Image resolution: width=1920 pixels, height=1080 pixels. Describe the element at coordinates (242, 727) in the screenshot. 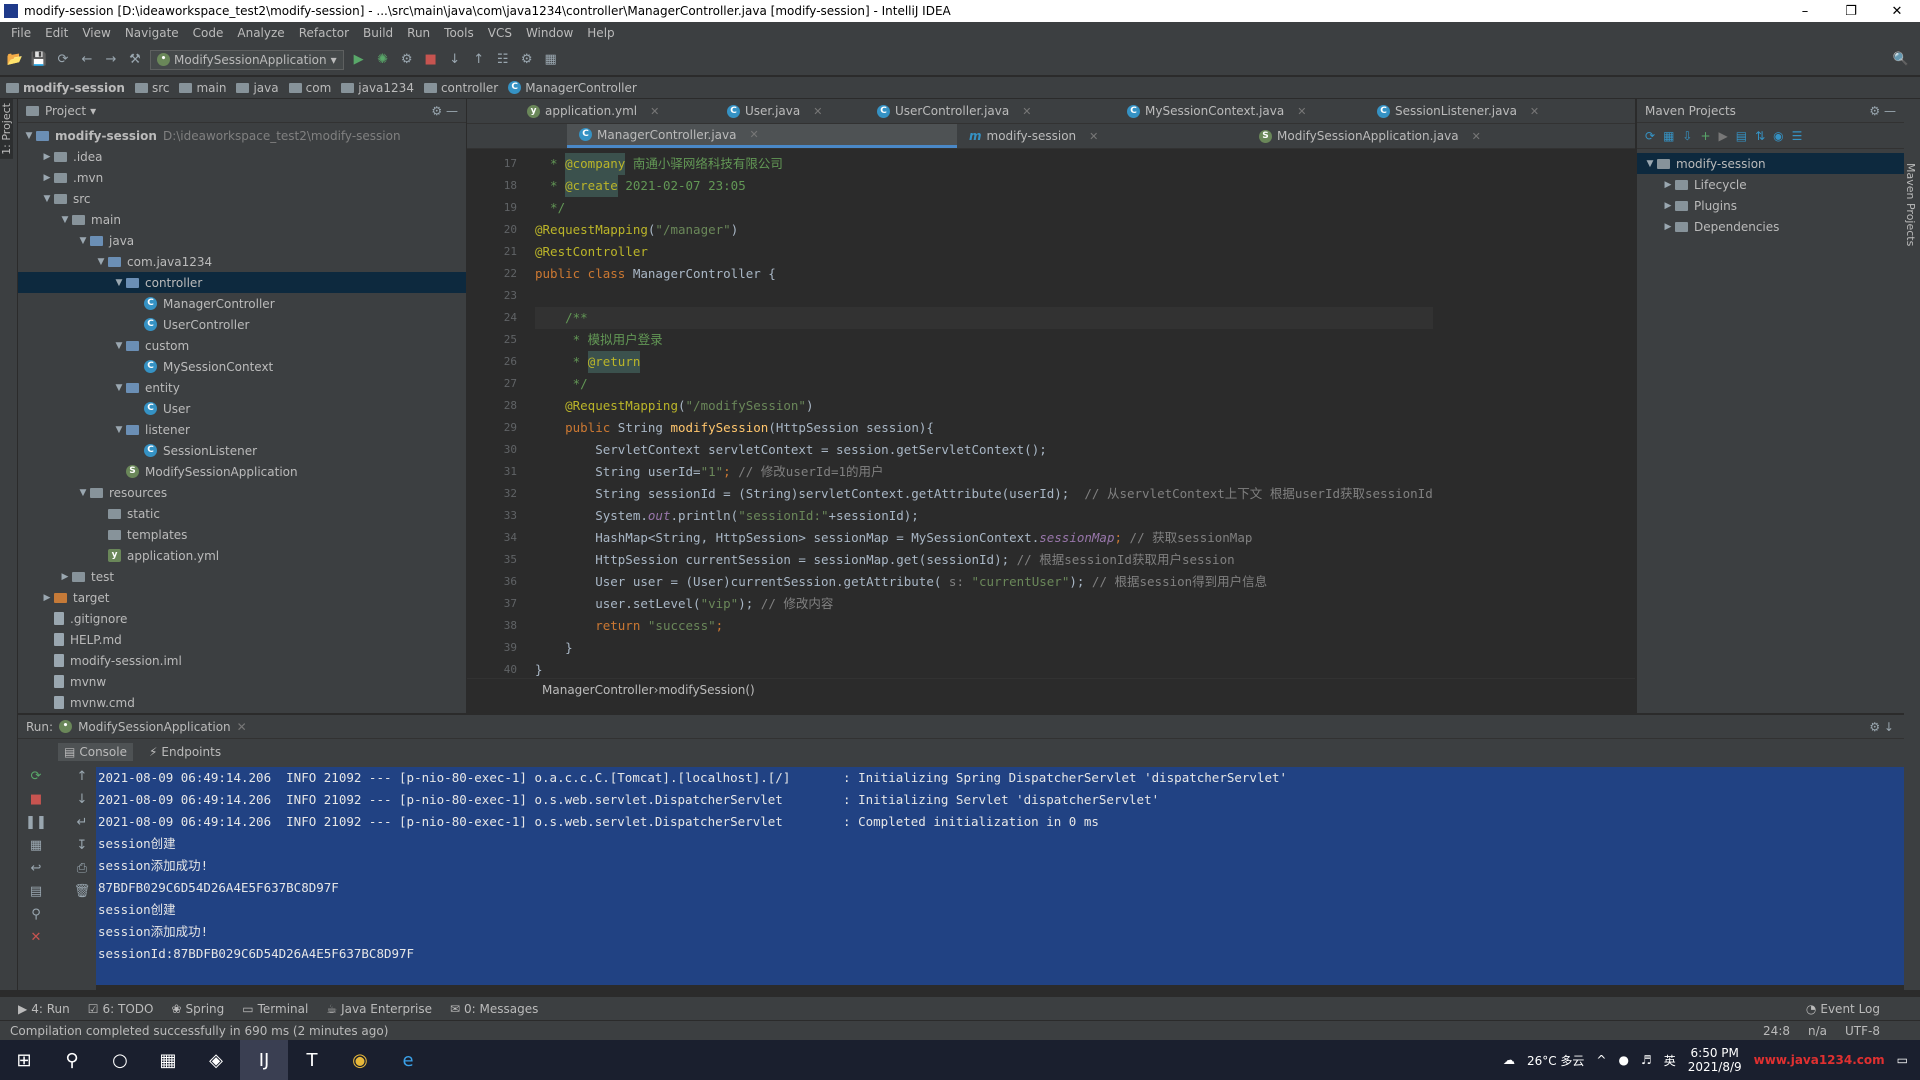

I see `close-icon: ✕` at that location.